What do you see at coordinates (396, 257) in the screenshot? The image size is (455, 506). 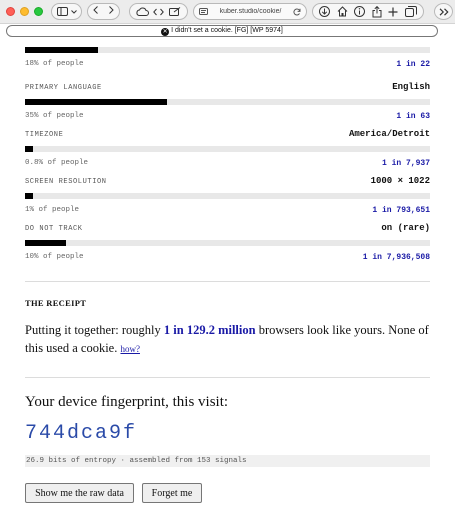 I see `attribute-odds: 1 in 7,936,508` at bounding box center [396, 257].